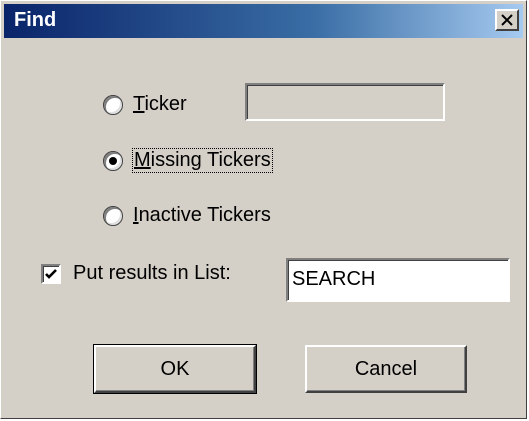 The image size is (529, 421). What do you see at coordinates (386, 369) in the screenshot?
I see `cancel-button: Cancel` at bounding box center [386, 369].